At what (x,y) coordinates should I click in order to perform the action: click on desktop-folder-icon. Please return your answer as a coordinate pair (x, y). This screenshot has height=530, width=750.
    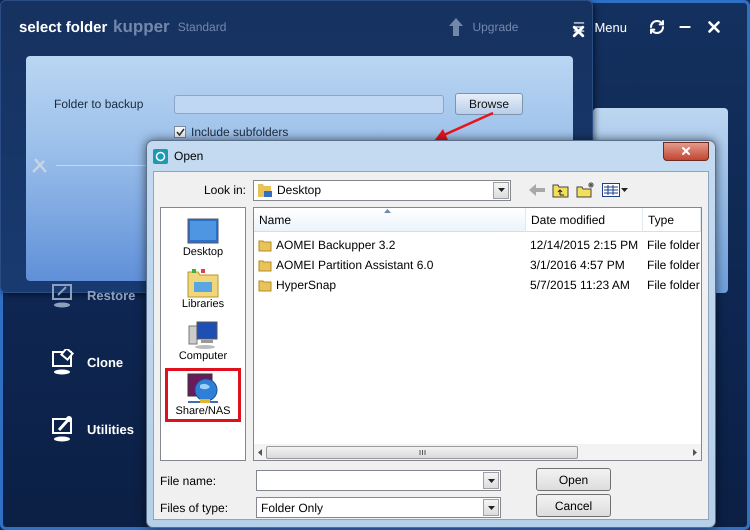
    Looking at the image, I should click on (265, 190).